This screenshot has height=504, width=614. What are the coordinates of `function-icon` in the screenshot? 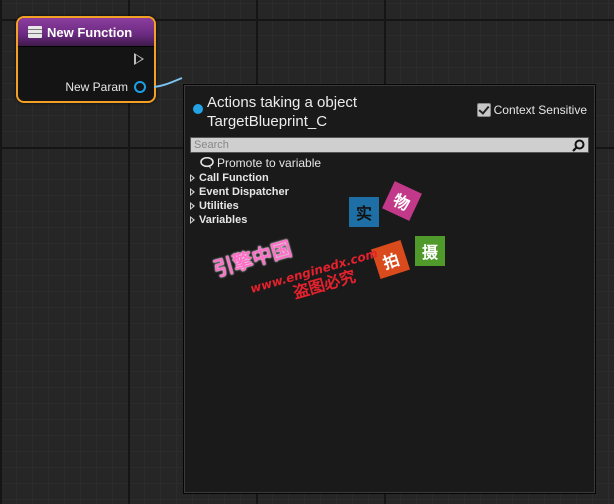 It's located at (35, 32).